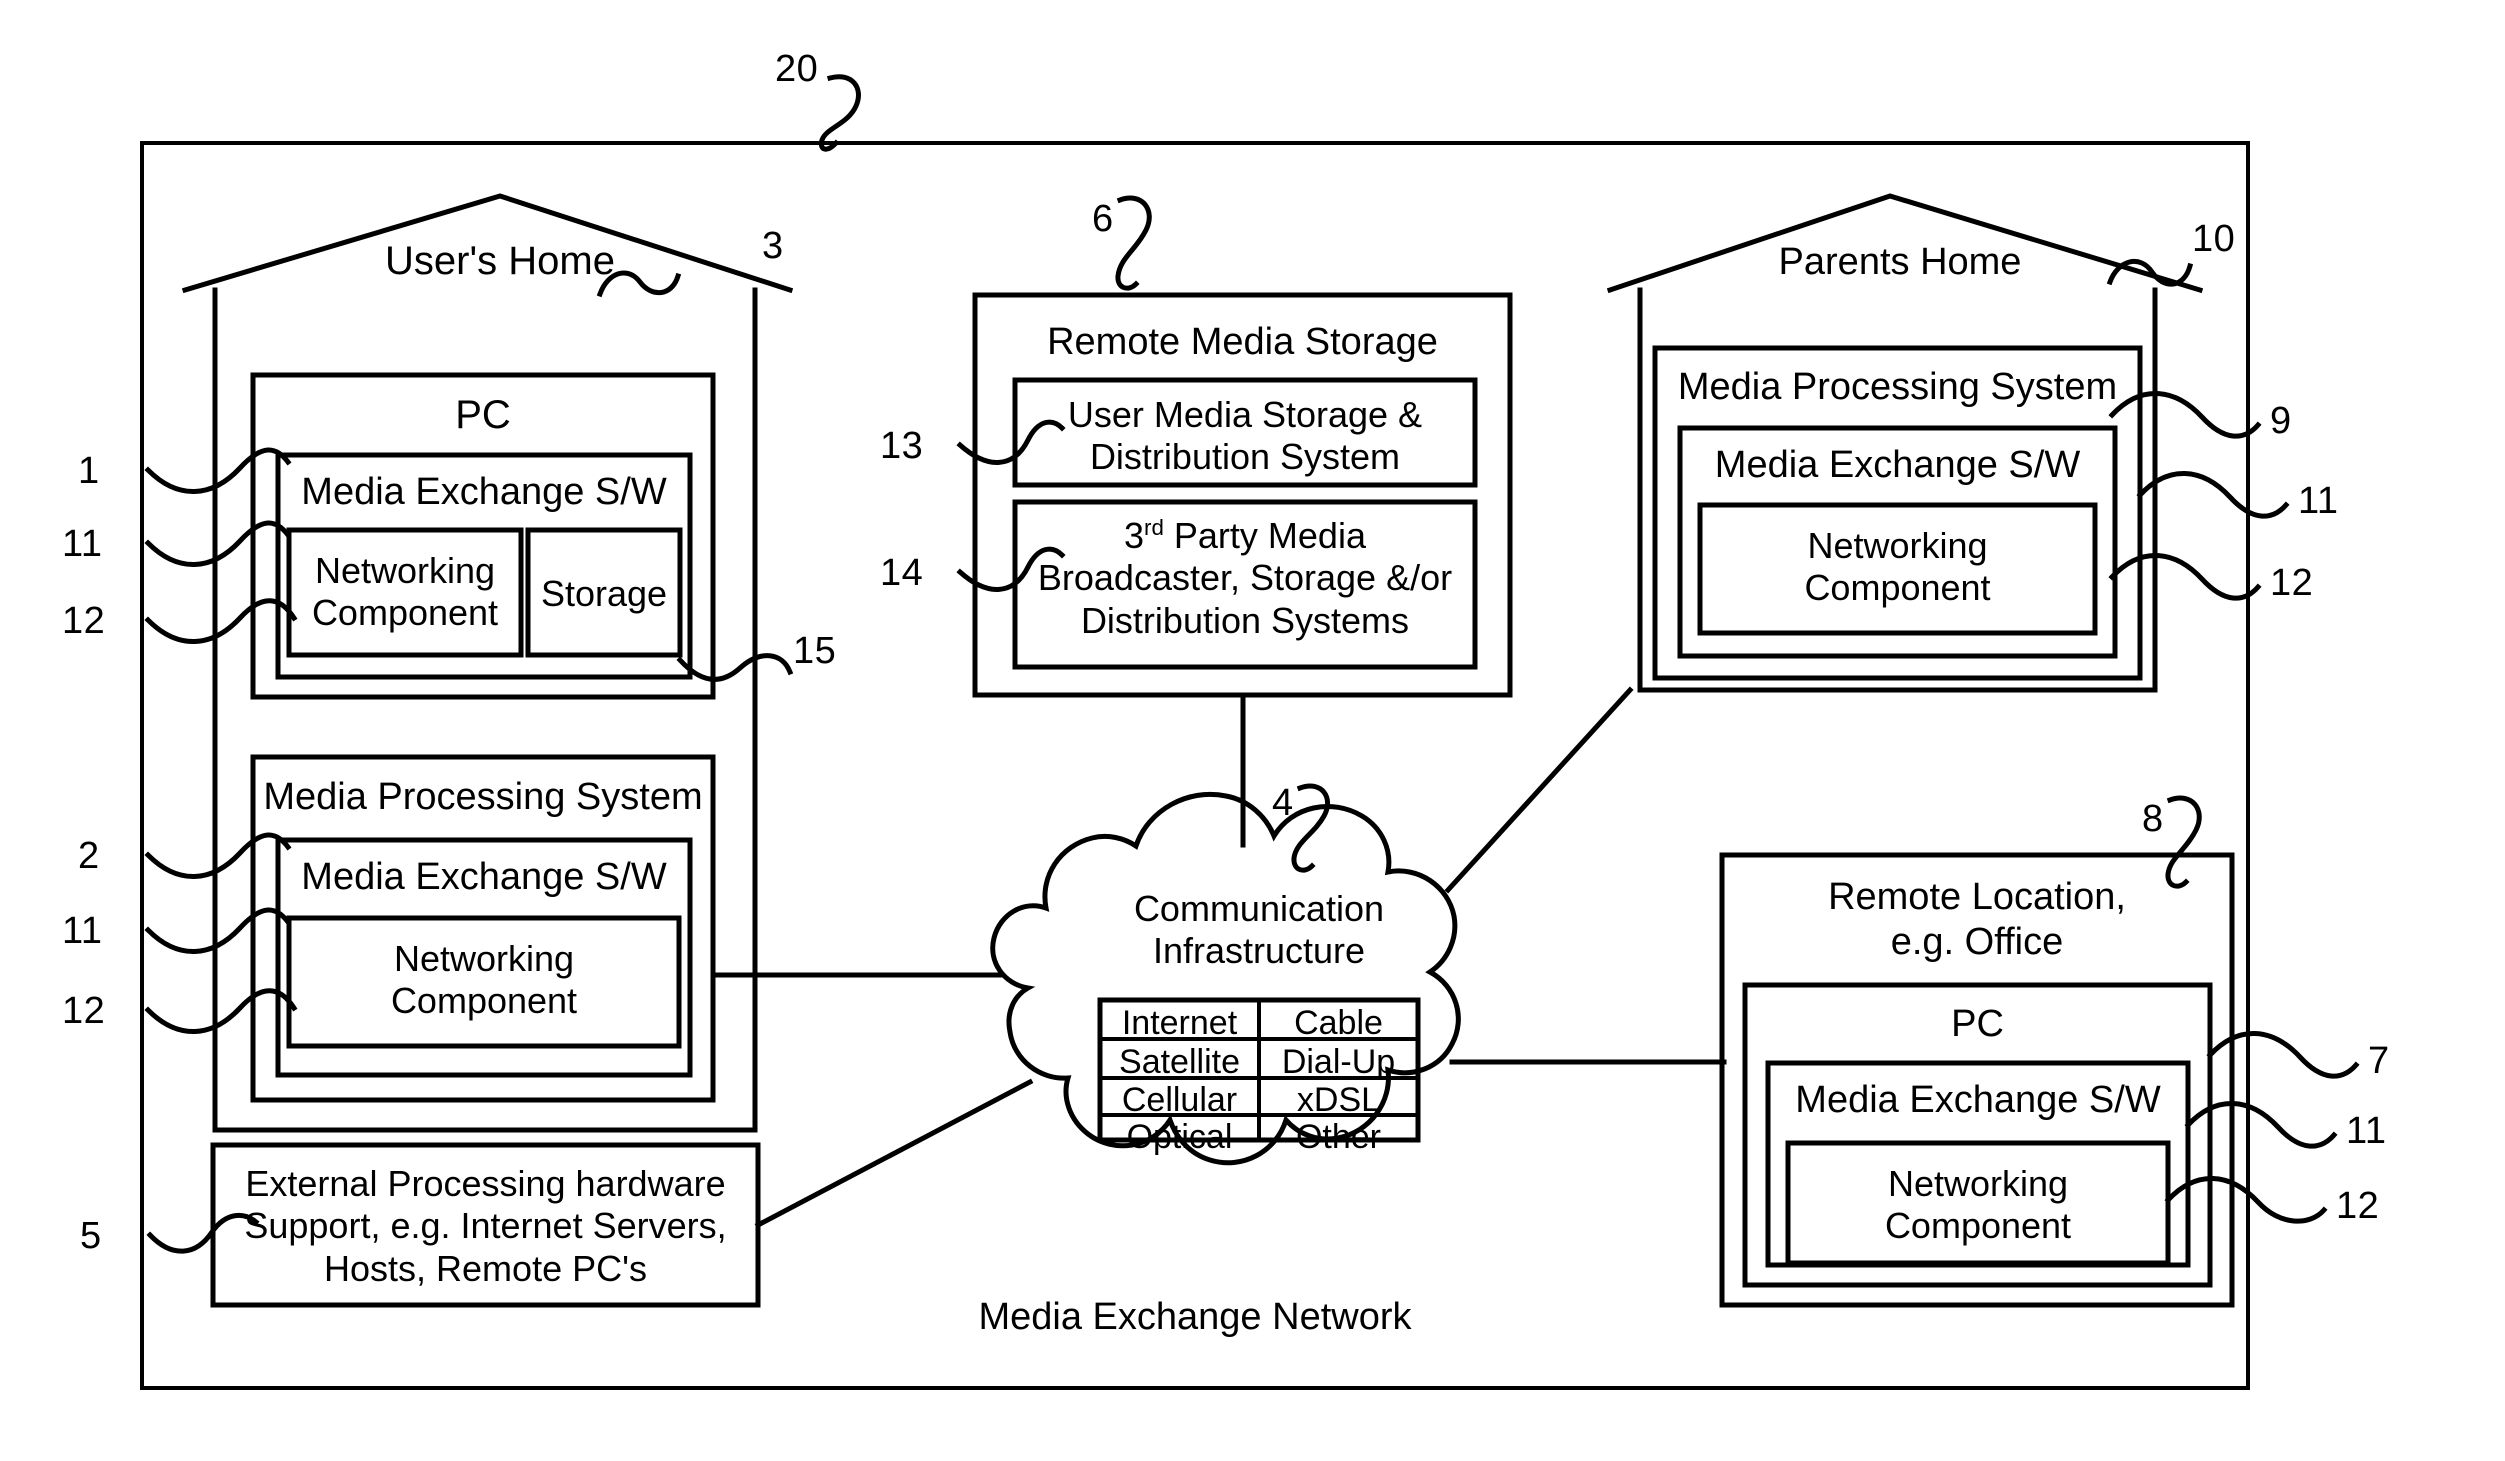  What do you see at coordinates (218, 543) in the screenshot?
I see `leader-11-pc` at bounding box center [218, 543].